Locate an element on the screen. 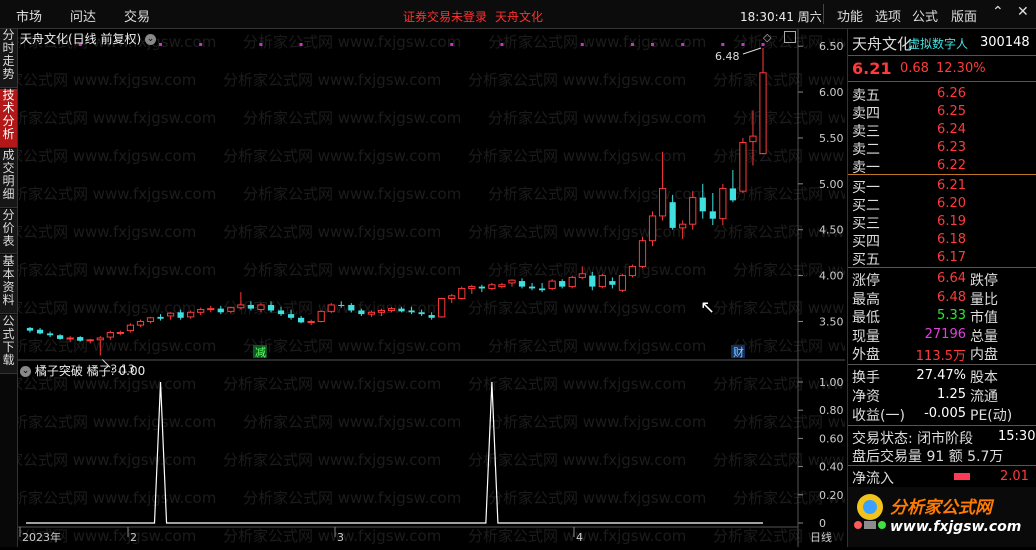 The width and height of the screenshot is (1036, 550). ask-level-label: 卖五 is located at coordinates (866, 96).